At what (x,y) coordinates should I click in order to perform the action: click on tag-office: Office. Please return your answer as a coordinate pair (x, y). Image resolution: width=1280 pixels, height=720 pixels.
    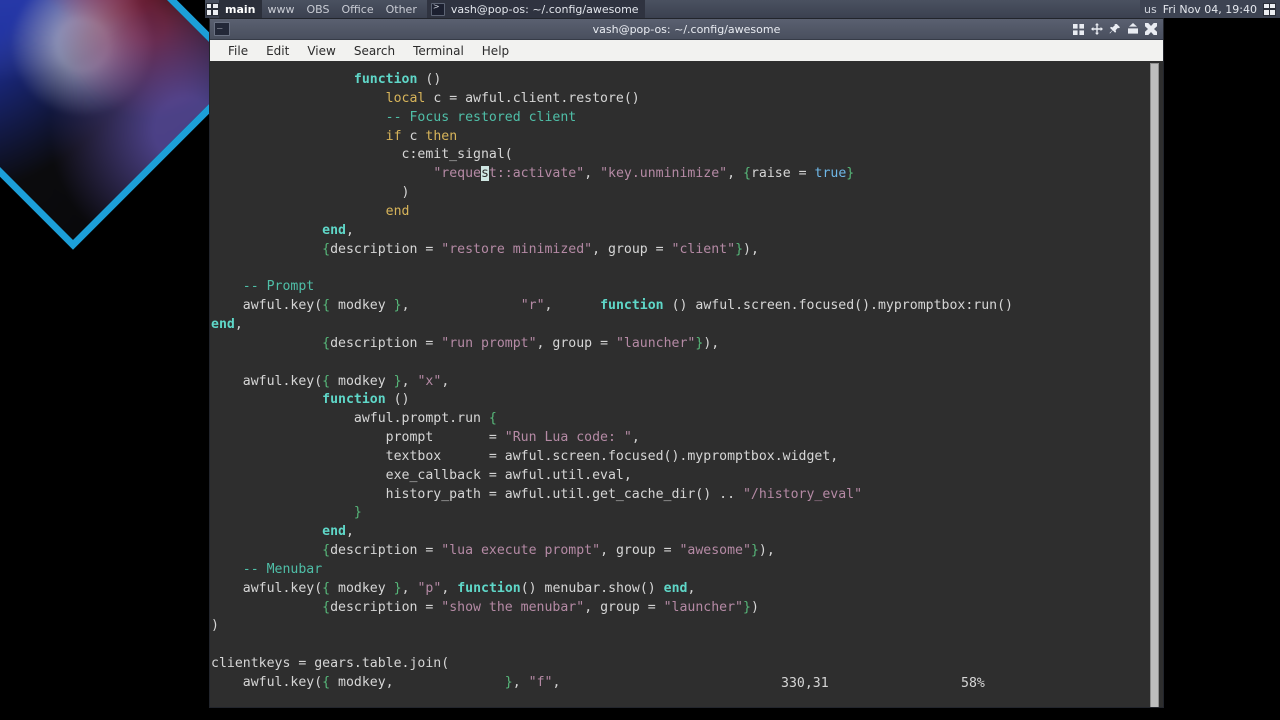
    Looking at the image, I should click on (358, 9).